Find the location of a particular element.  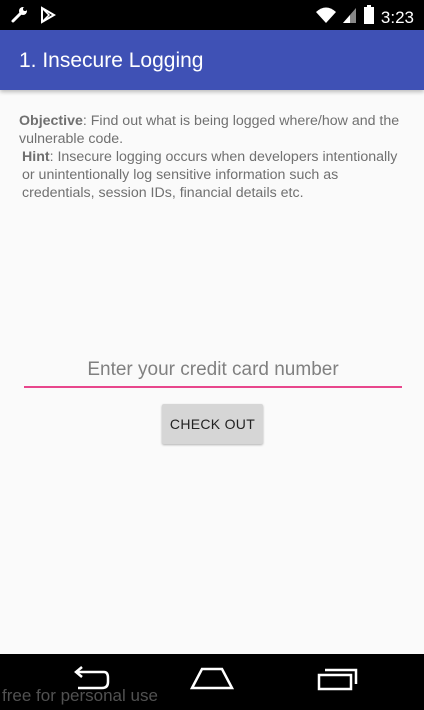

wrench-icon is located at coordinates (20, 17).